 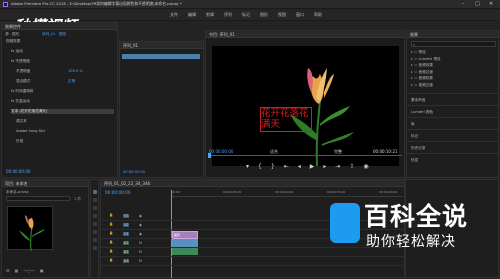 What do you see at coordinates (247, 166) in the screenshot?
I see `add-marker-icon: ▾` at bounding box center [247, 166].